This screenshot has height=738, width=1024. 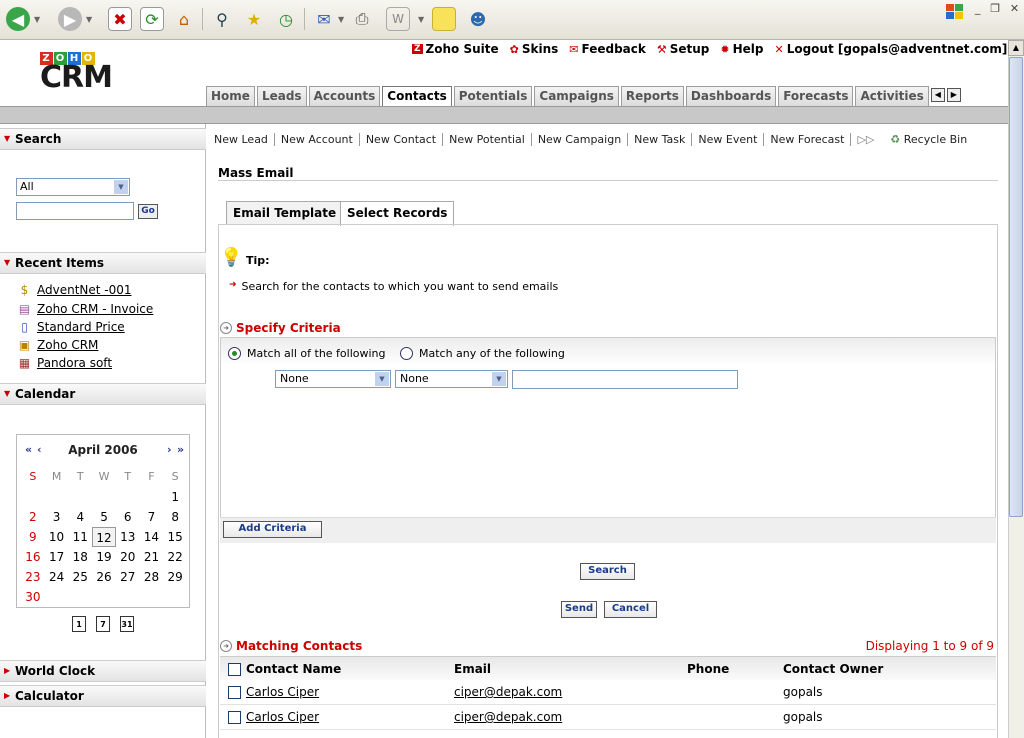 I want to click on send-button: Send, so click(x=579, y=609).